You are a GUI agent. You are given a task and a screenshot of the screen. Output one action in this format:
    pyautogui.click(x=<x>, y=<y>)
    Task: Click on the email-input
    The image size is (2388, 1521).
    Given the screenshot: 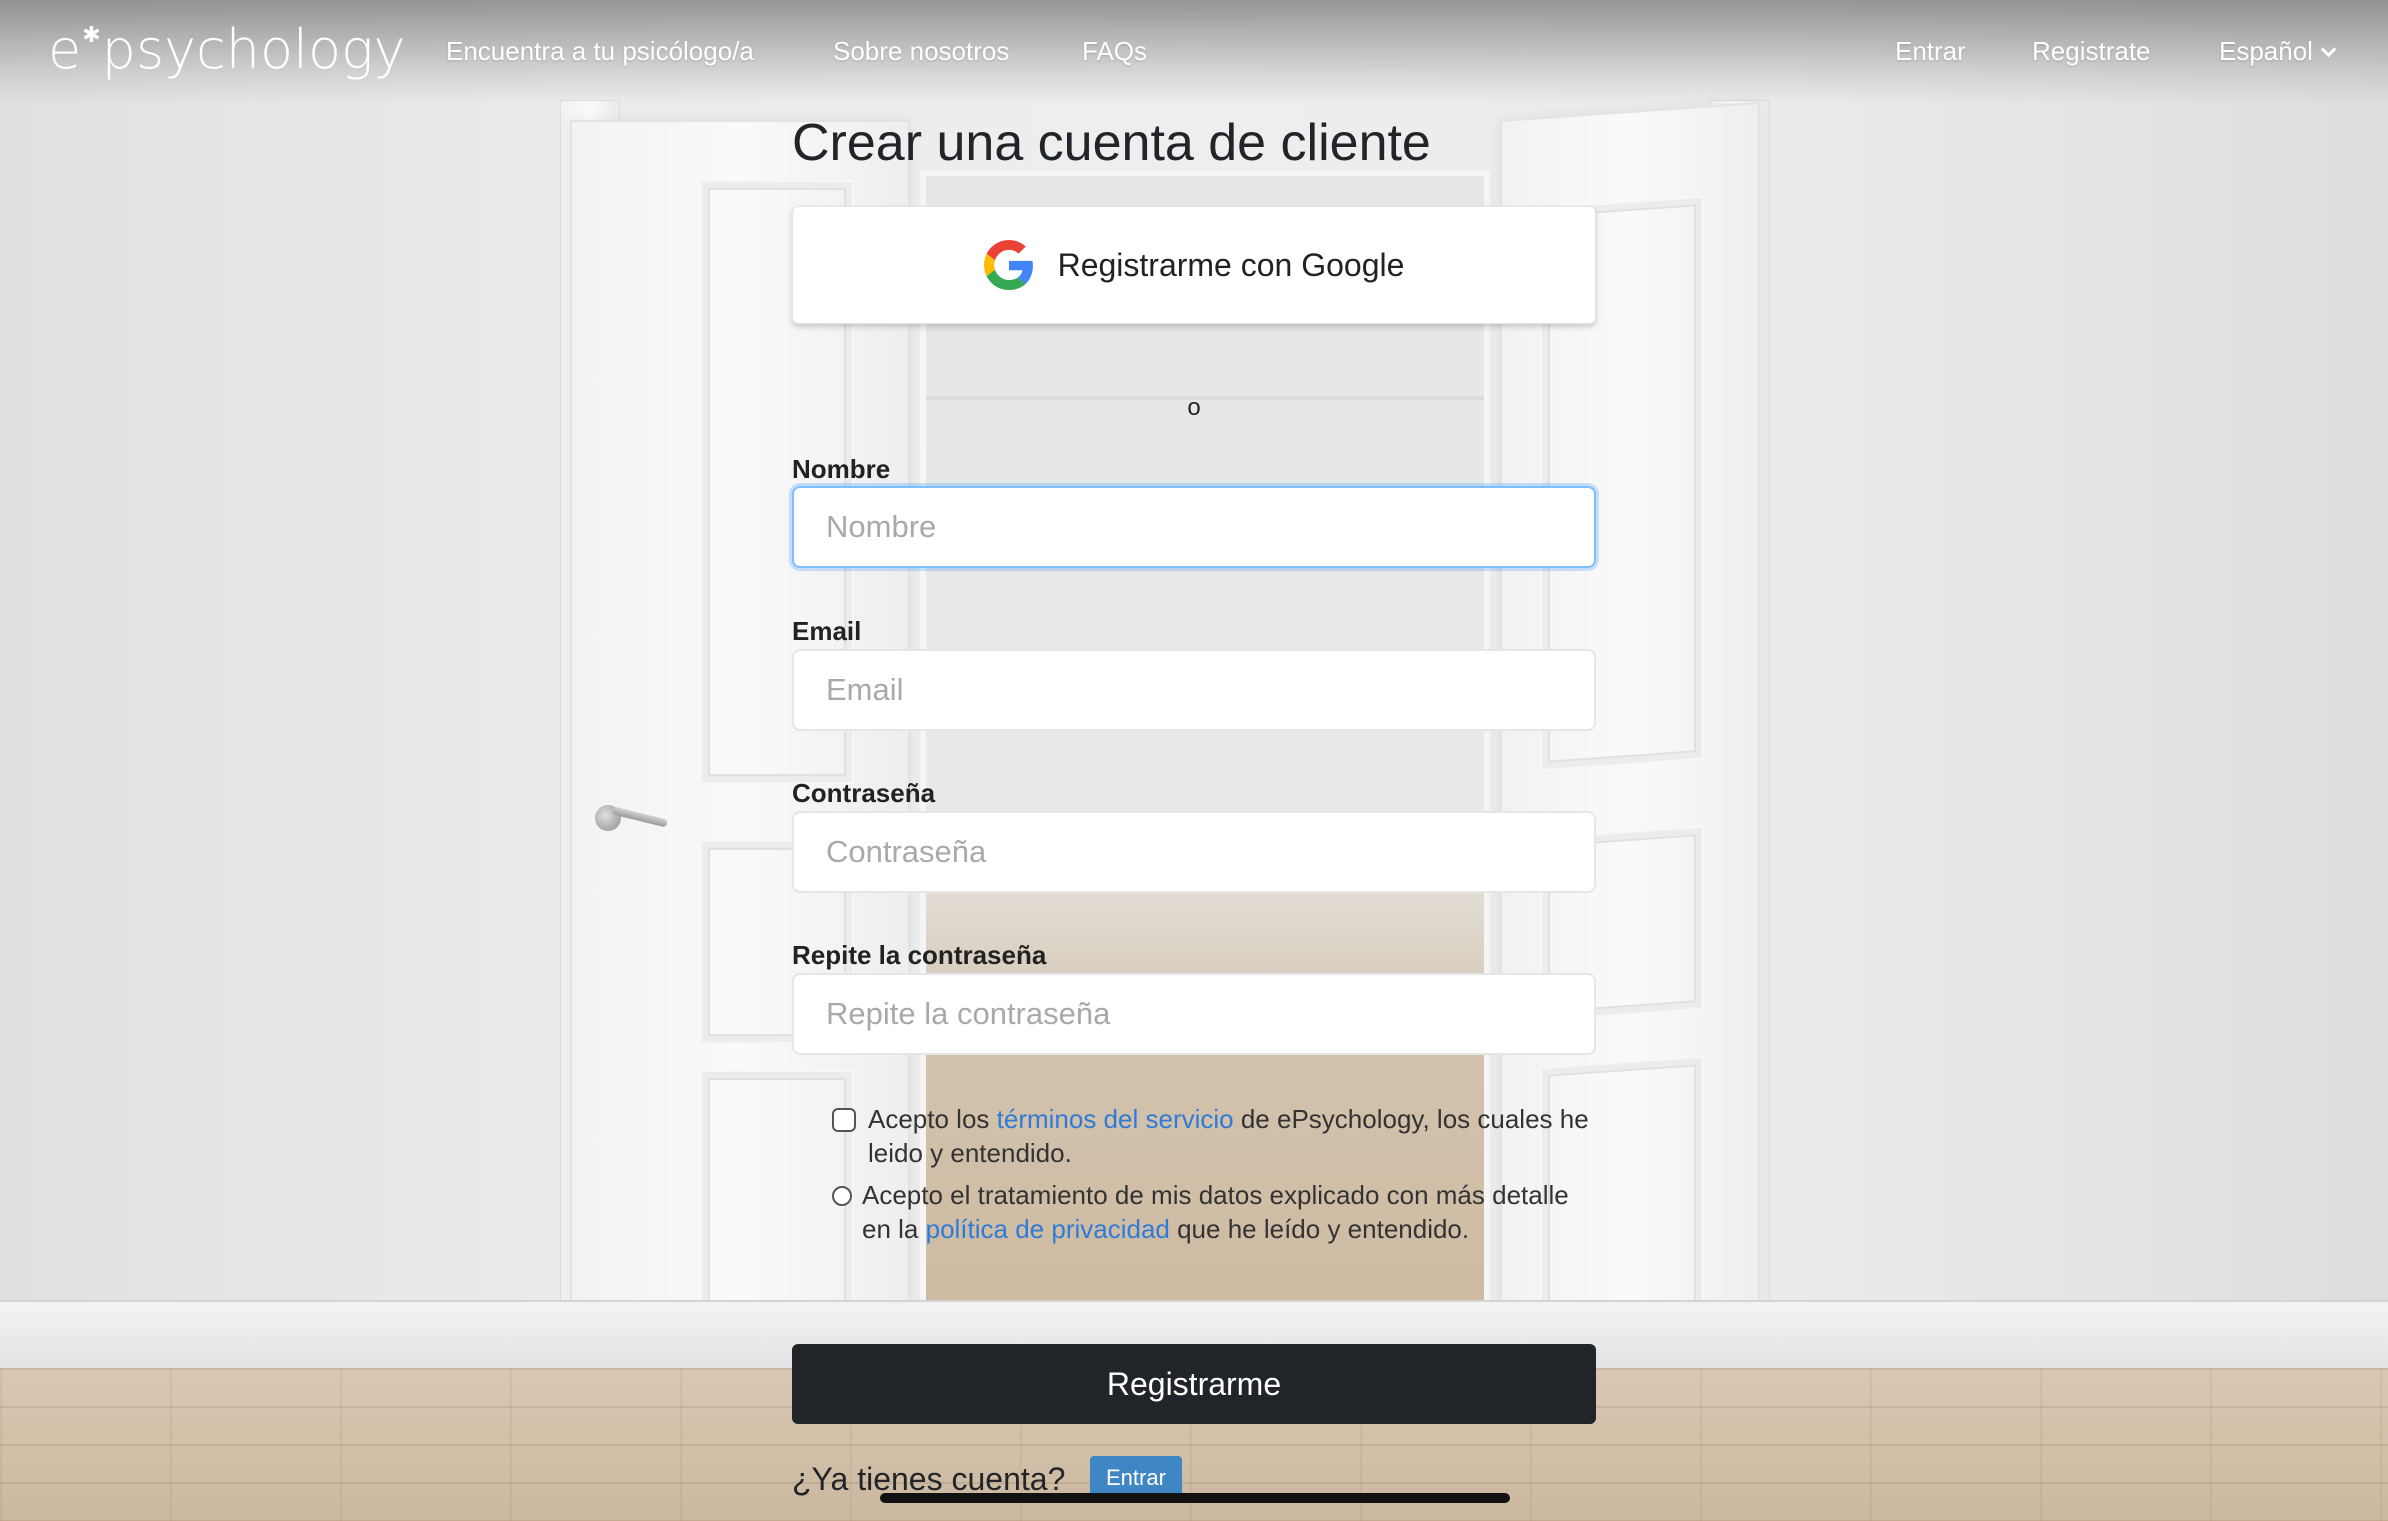 What is the action you would take?
    pyautogui.click(x=1194, y=690)
    